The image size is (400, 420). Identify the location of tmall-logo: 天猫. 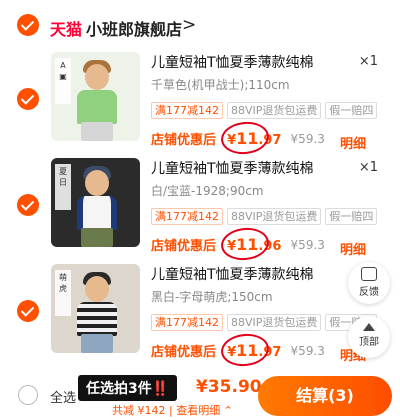
(66, 29).